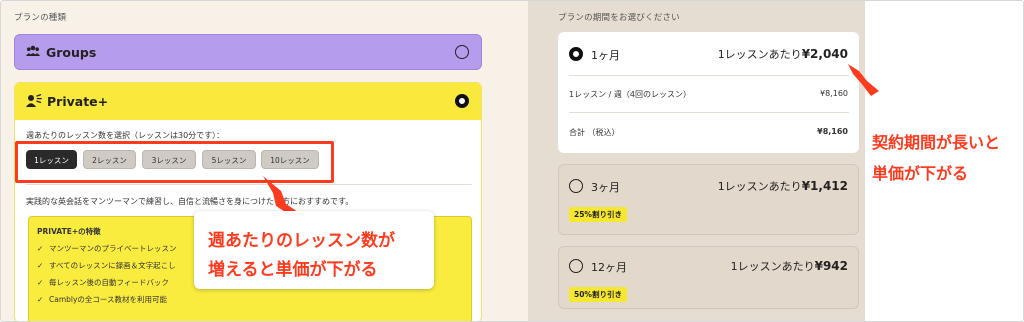 The image size is (1024, 322). Describe the element at coordinates (936, 142) in the screenshot. I see `period-annotation-line-1: 契約期間が長いと` at that location.